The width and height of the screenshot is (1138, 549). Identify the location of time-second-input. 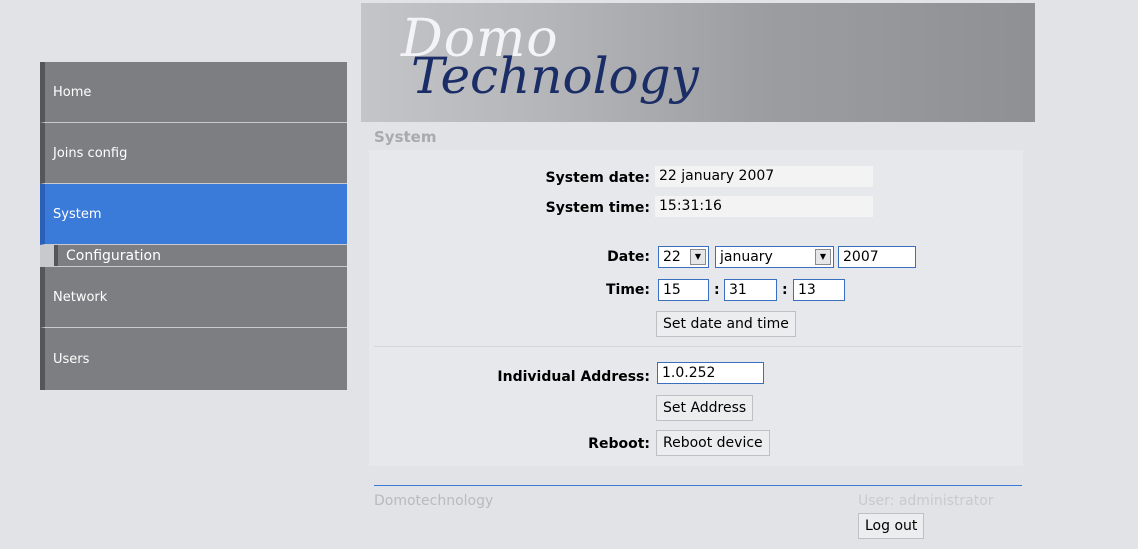
(819, 290).